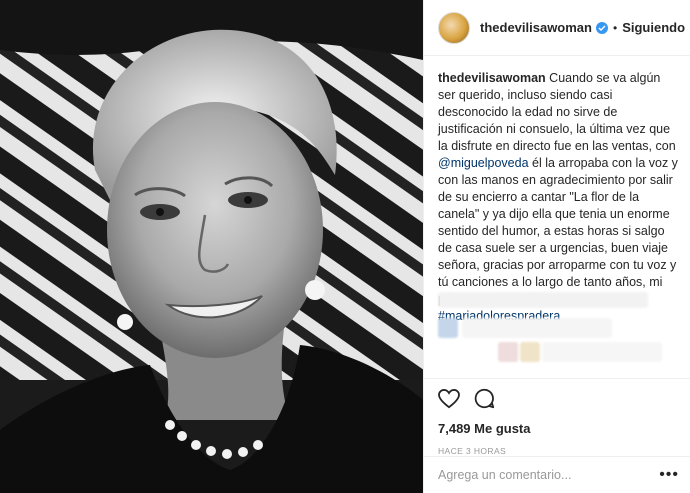 The height and width of the screenshot is (493, 690). What do you see at coordinates (484, 401) in the screenshot?
I see `comment-icon` at bounding box center [484, 401].